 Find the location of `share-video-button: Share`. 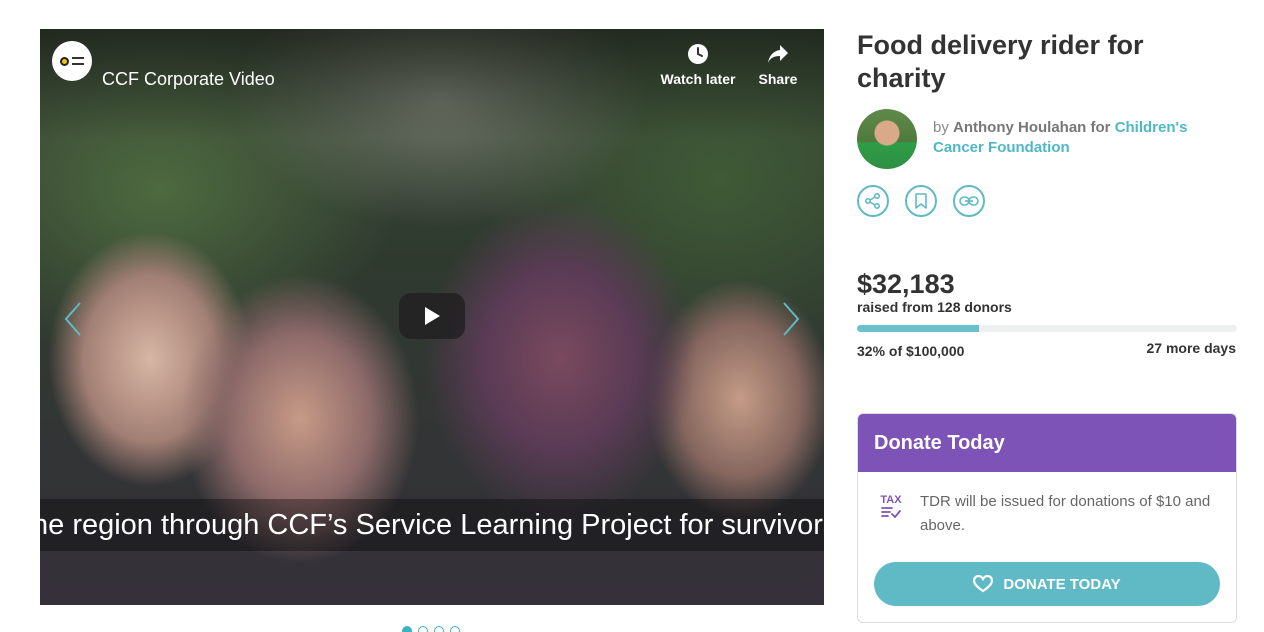

share-video-button: Share is located at coordinates (778, 65).